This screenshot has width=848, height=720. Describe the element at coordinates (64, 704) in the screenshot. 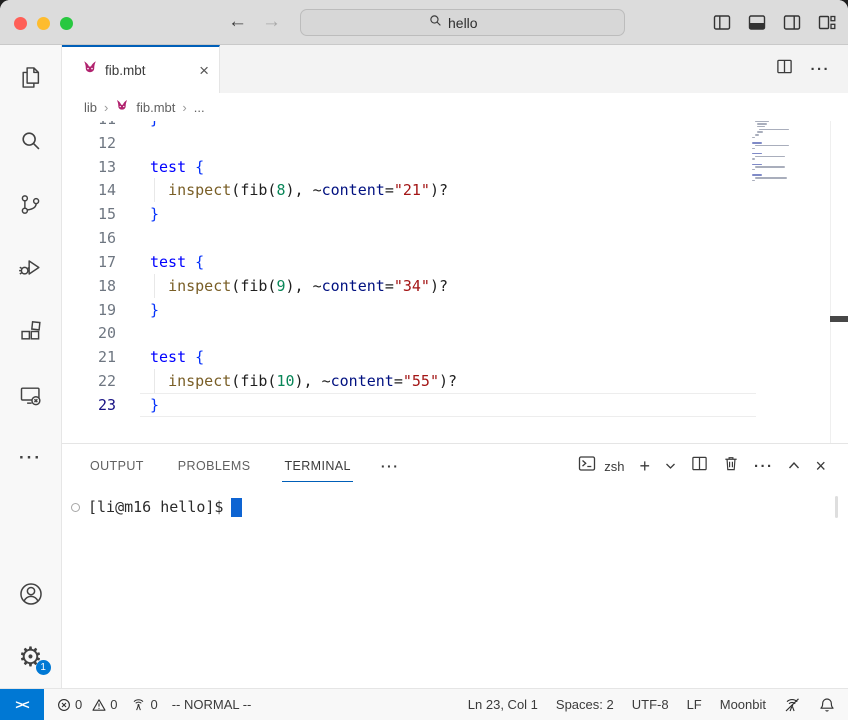

I see `error-icon` at that location.